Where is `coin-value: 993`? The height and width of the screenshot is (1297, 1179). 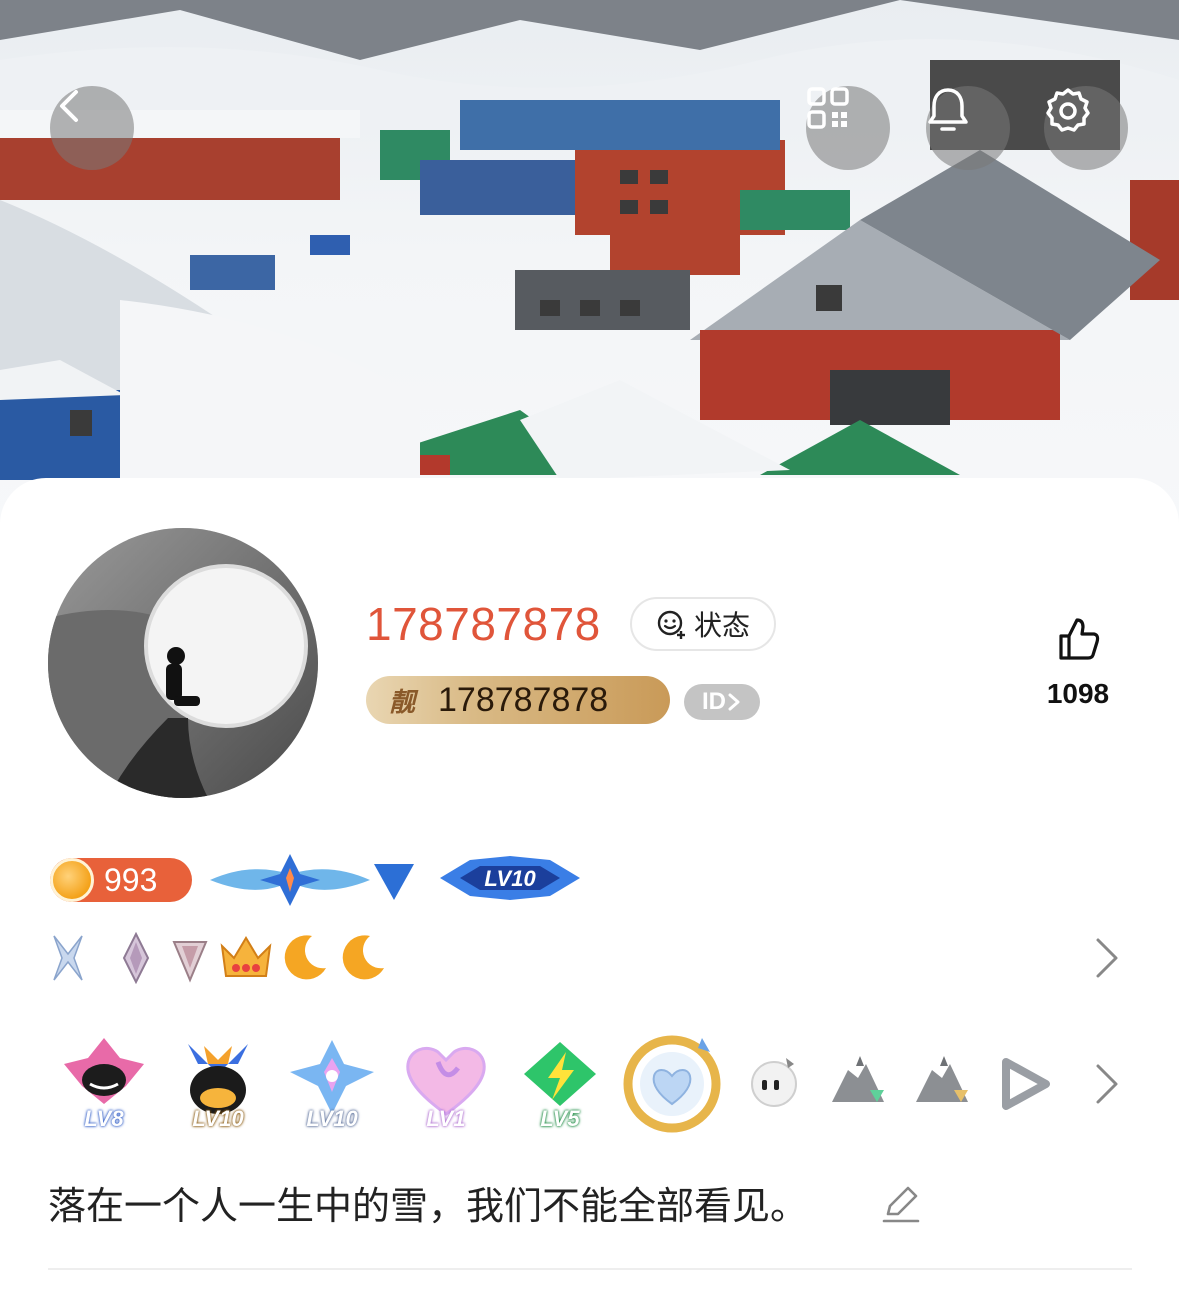
coin-value: 993 is located at coordinates (131, 879).